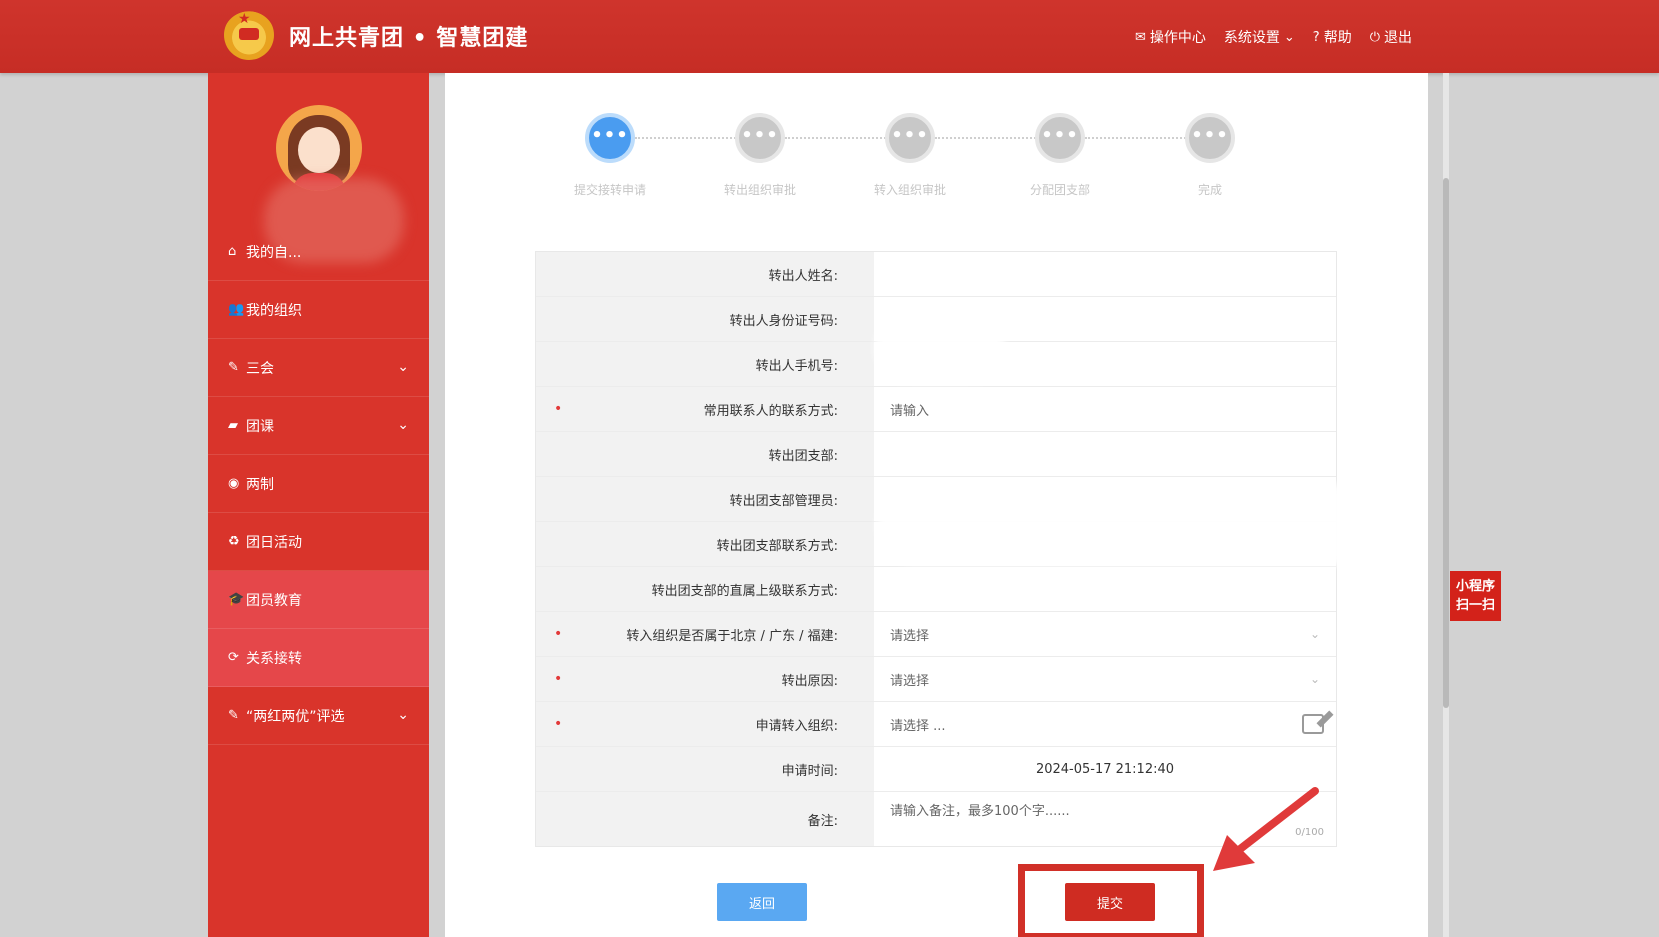 This screenshot has width=1659, height=937. Describe the element at coordinates (236, 599) in the screenshot. I see `graduation-cap-icon: 🎓` at that location.